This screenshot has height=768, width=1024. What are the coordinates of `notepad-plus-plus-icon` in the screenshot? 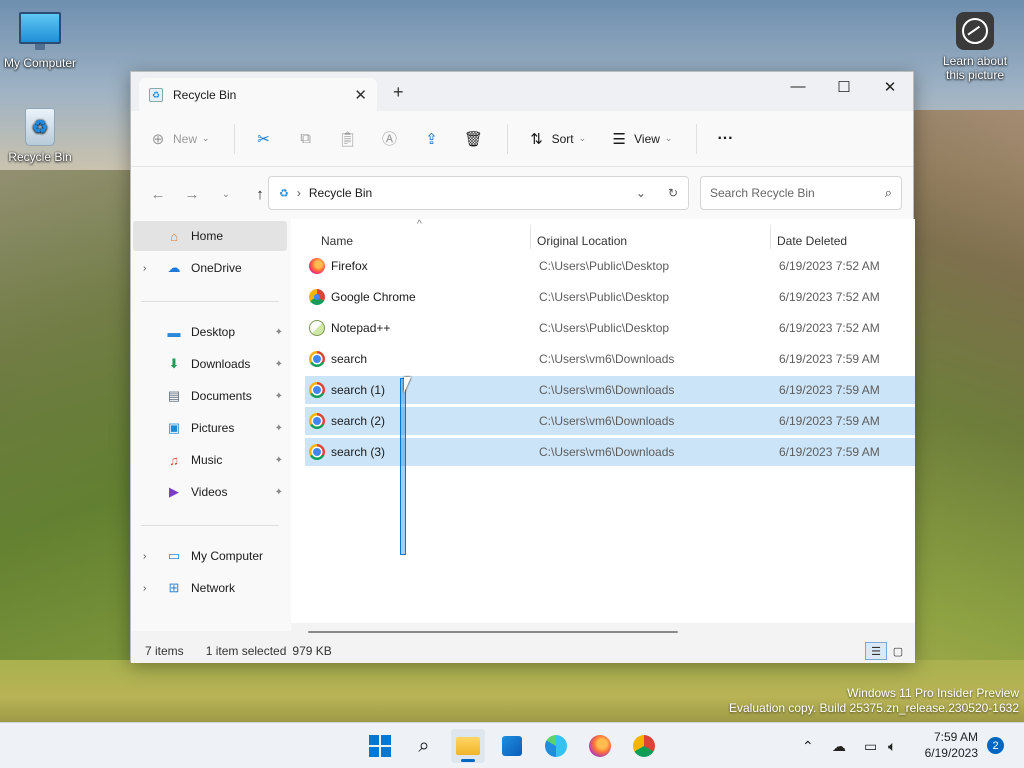 It's located at (317, 328).